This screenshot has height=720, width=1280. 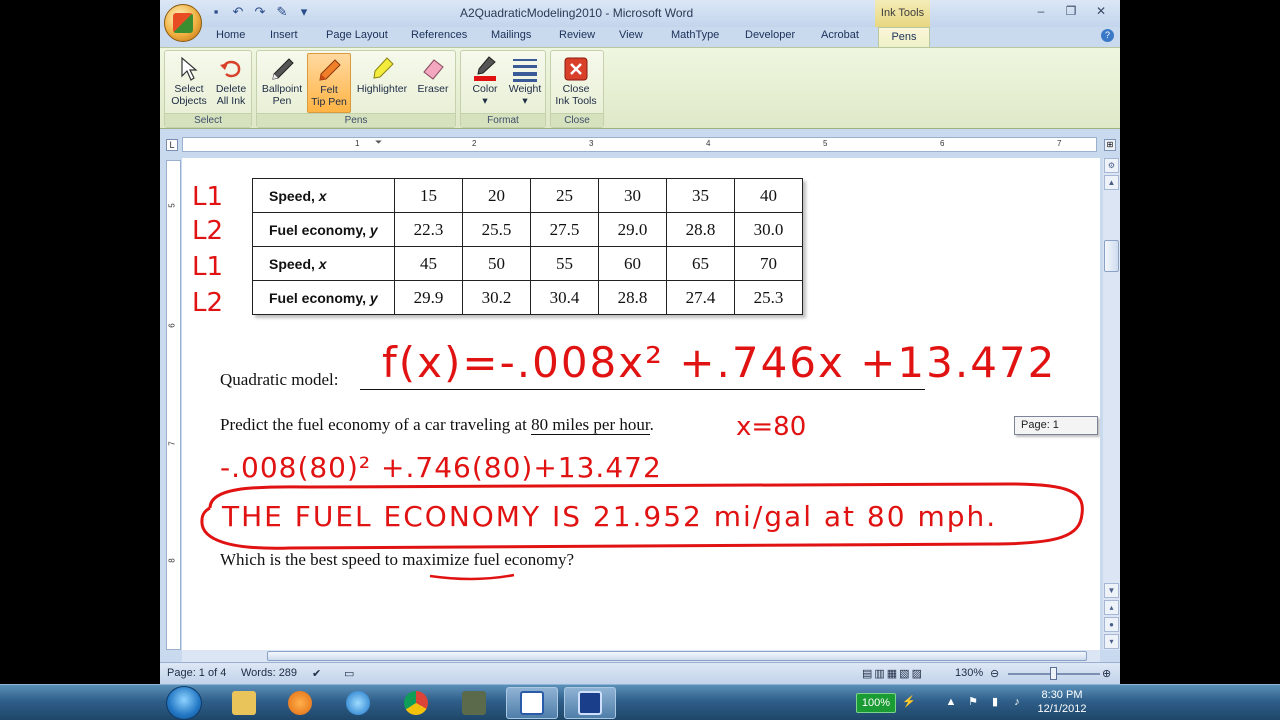 I want to click on restore-button: ❐, so click(x=1071, y=11).